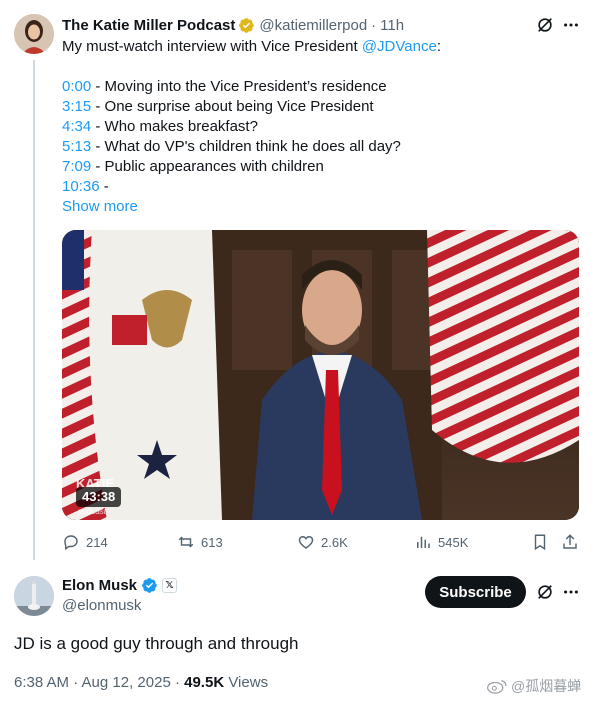 The height and width of the screenshot is (703, 596). Describe the element at coordinates (475, 592) in the screenshot. I see `subscribe-button: Subscribe` at that location.